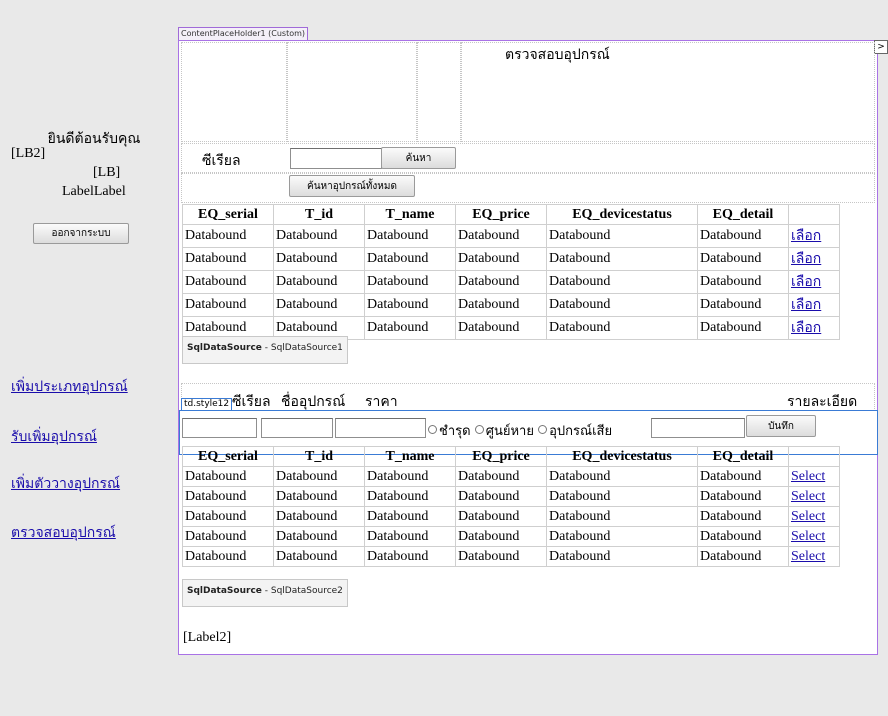  Describe the element at coordinates (243, 34) in the screenshot. I see `content-placeholder-tag: ContentPlaceHolder1 (Custom)` at that location.